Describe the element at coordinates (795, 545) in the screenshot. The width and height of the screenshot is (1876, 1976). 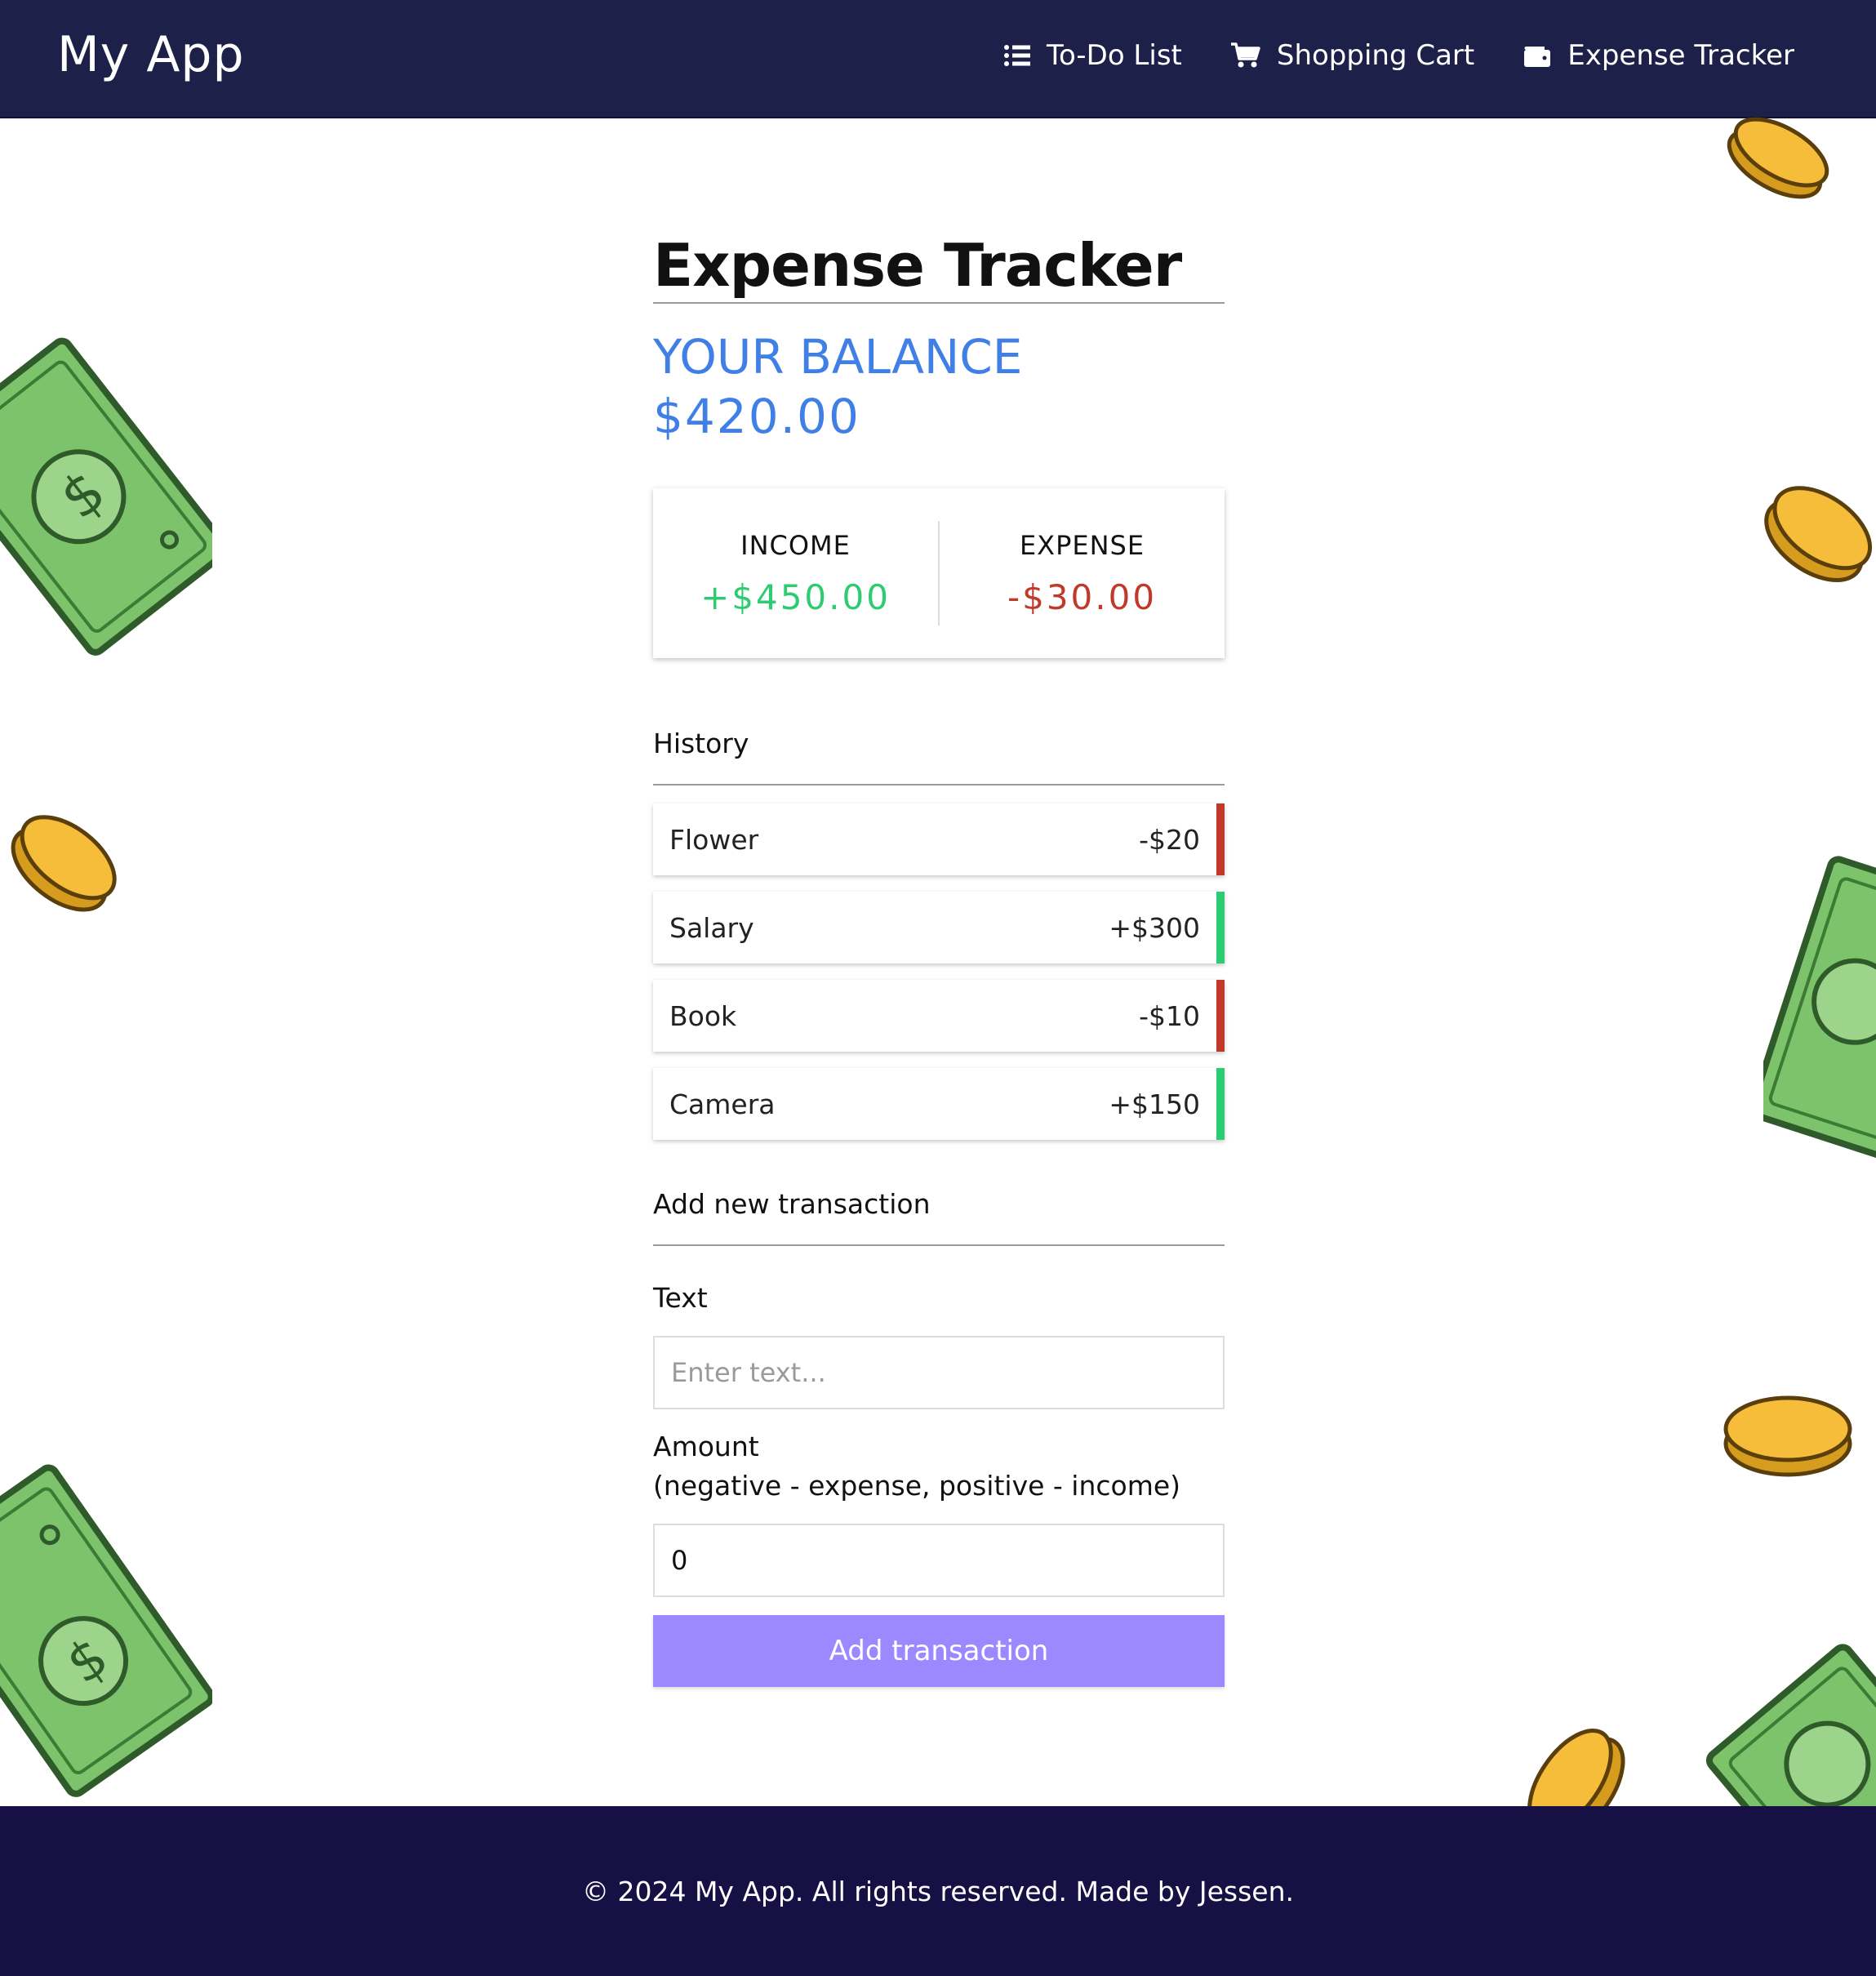
I see `income-label: INCOME` at that location.